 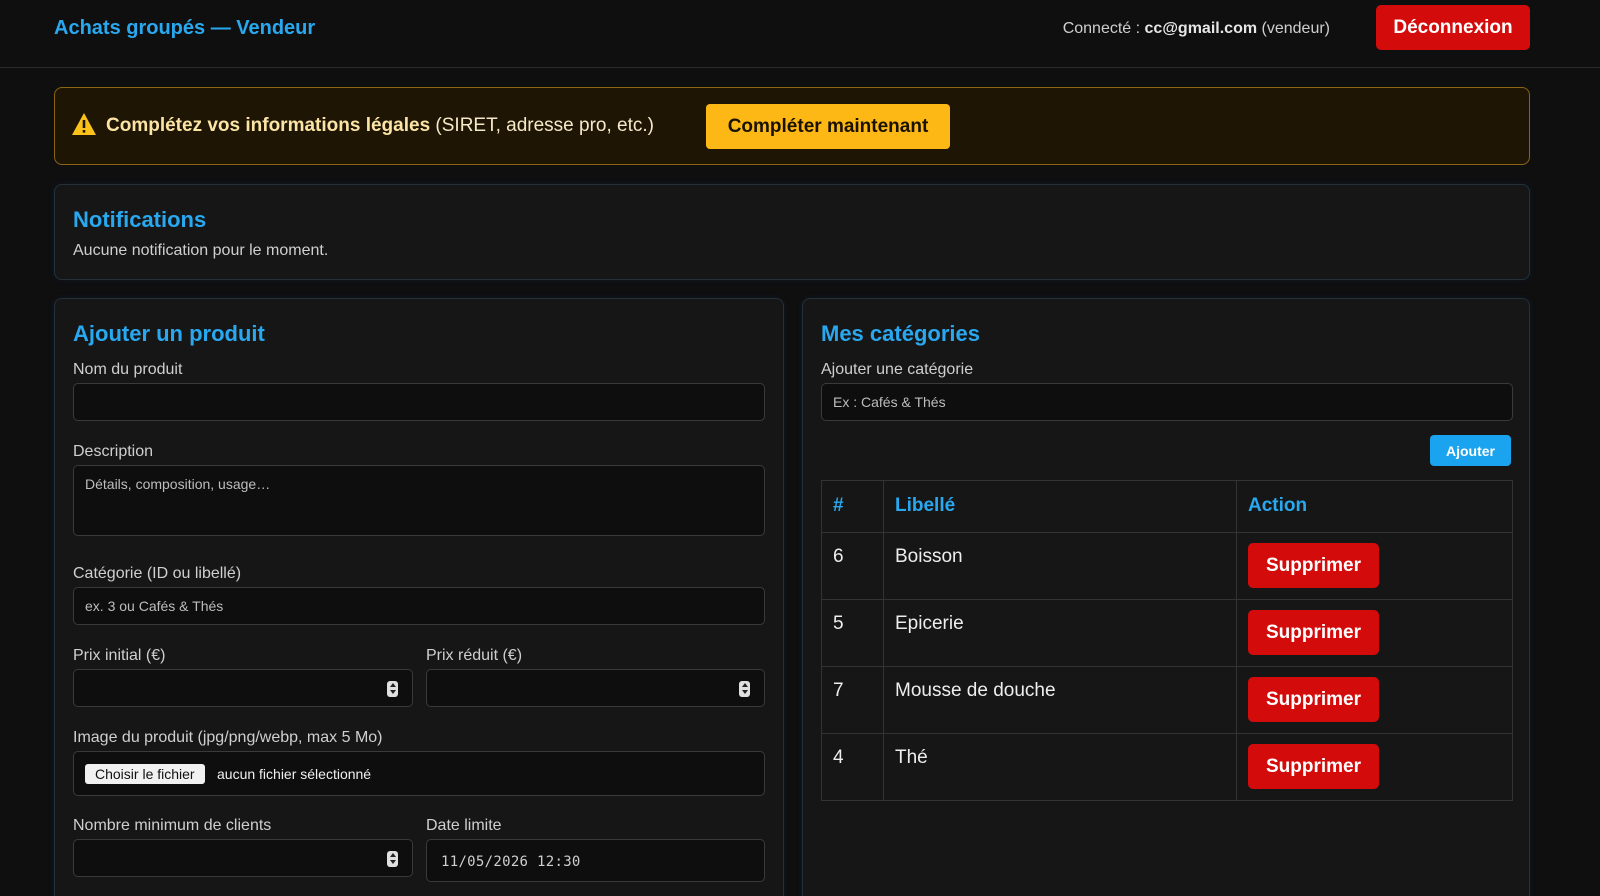 What do you see at coordinates (185, 28) in the screenshot?
I see `app-title: Achats groupés — Vendeur` at bounding box center [185, 28].